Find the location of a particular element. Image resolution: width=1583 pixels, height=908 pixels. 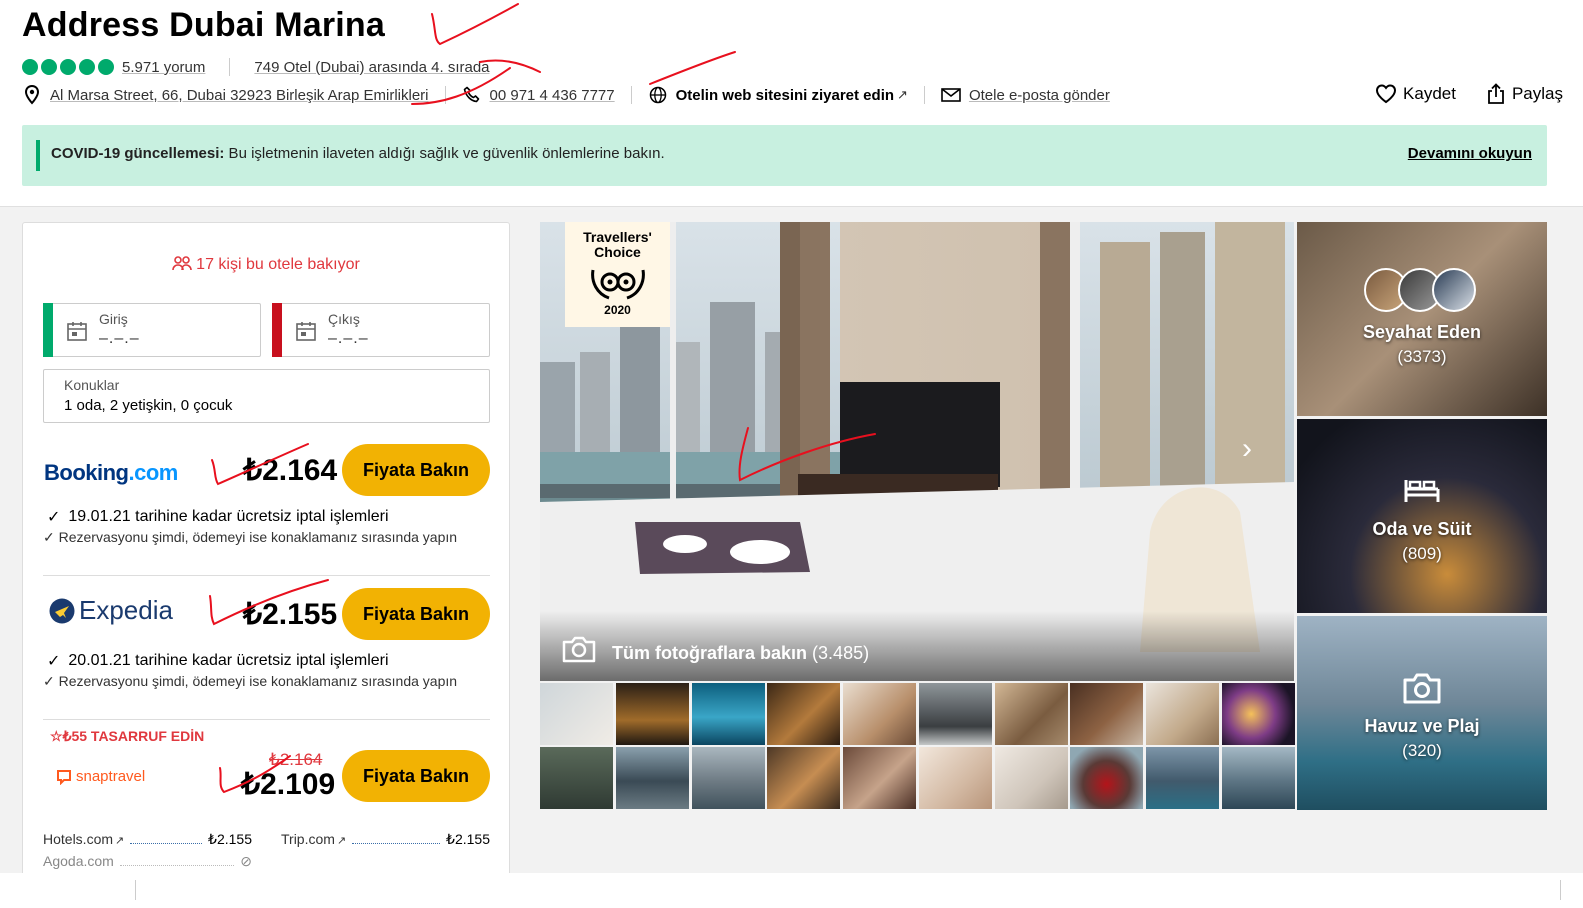

more-deal-row: Agoda.com ⊘ is located at coordinates (147, 861).